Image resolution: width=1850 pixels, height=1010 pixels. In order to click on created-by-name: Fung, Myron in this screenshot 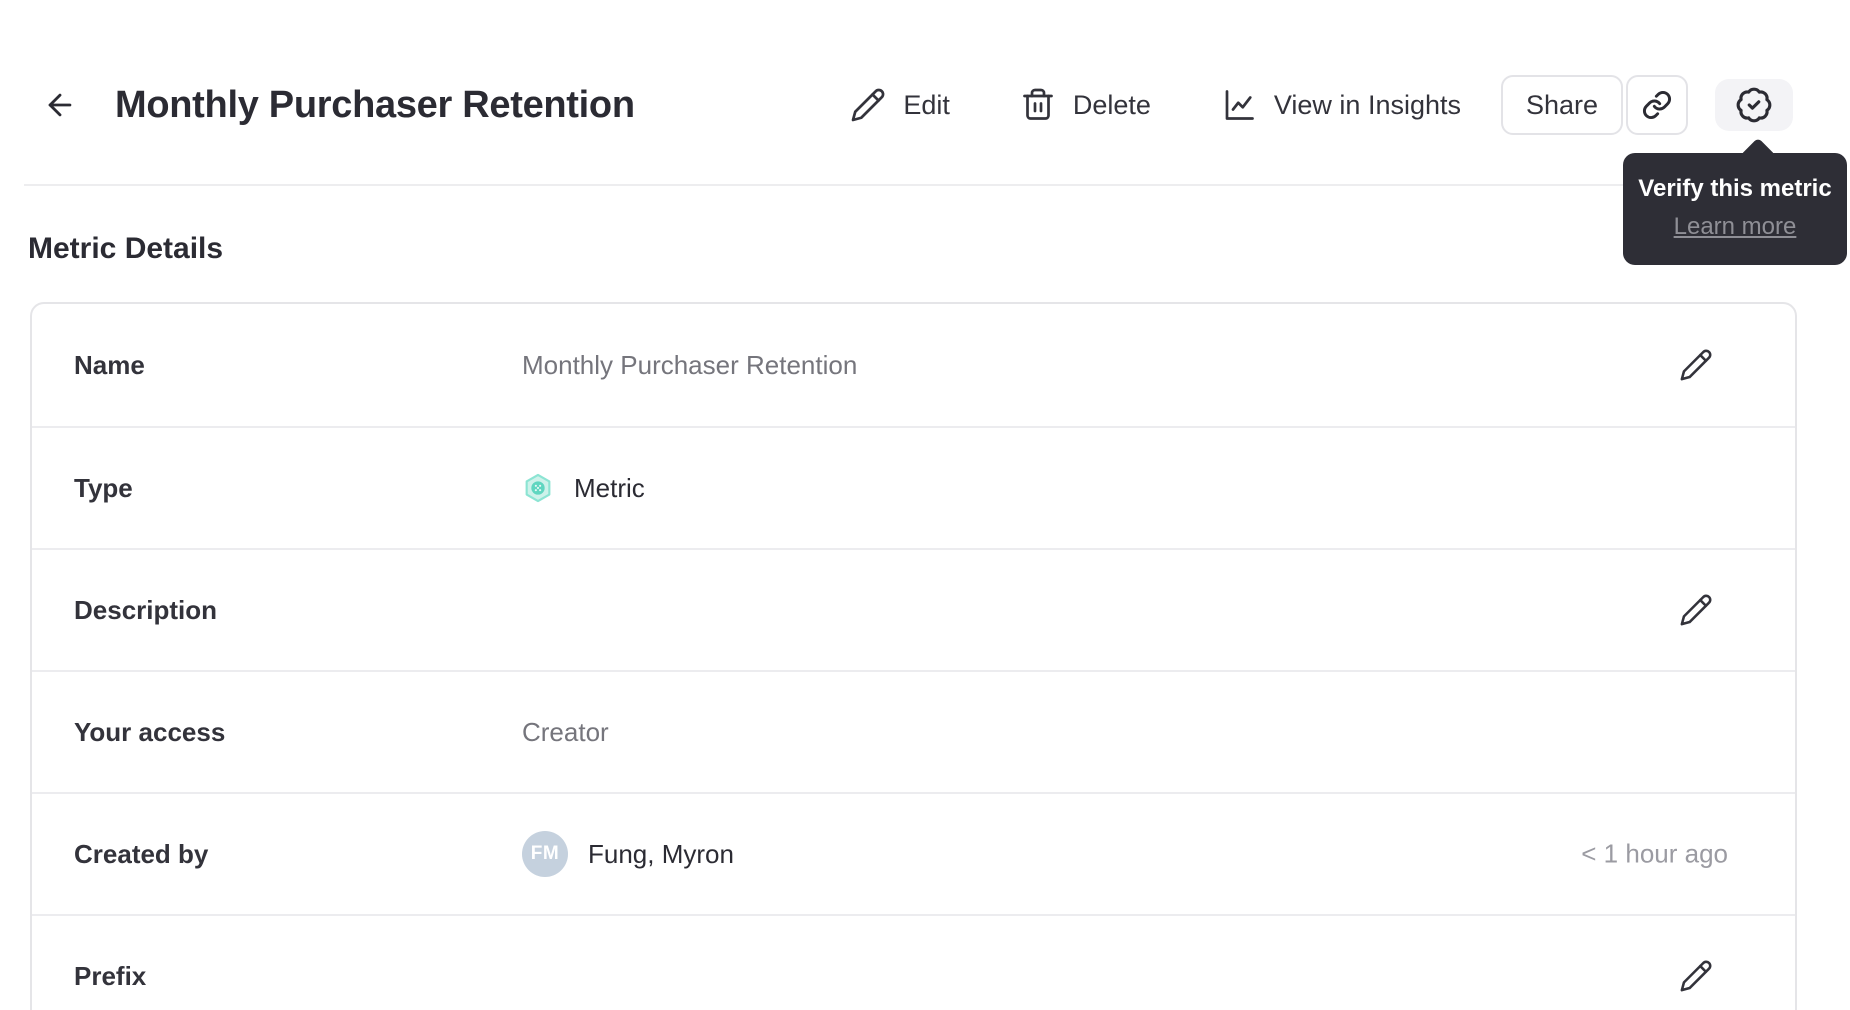, I will do `click(661, 853)`.